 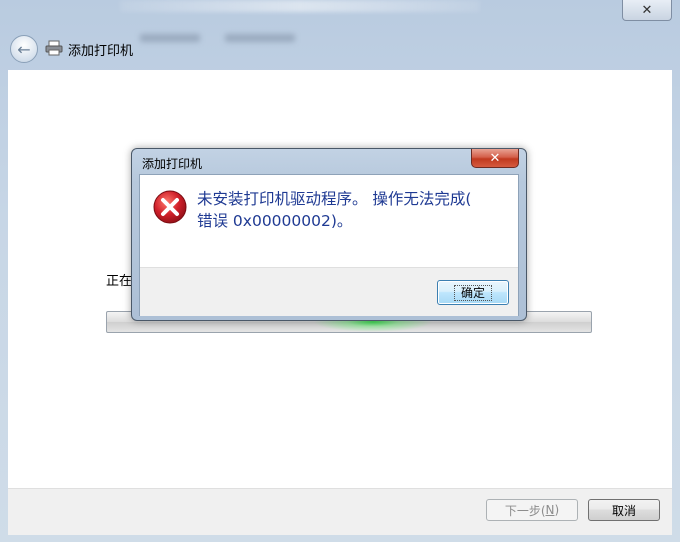 What do you see at coordinates (300, 6) in the screenshot?
I see `blurred-background-title` at bounding box center [300, 6].